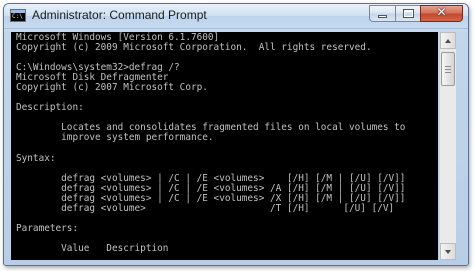 This screenshot has width=474, height=271. What do you see at coordinates (447, 146) in the screenshot?
I see `vertical-scrollbar` at bounding box center [447, 146].